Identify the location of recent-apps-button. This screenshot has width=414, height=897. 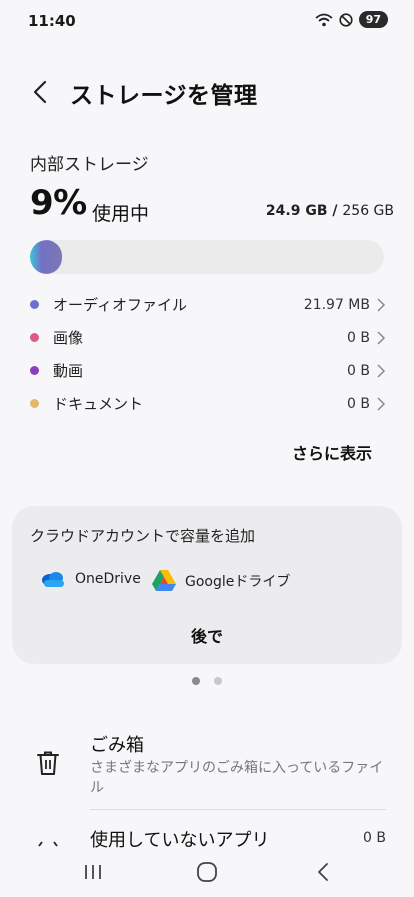
(94, 872).